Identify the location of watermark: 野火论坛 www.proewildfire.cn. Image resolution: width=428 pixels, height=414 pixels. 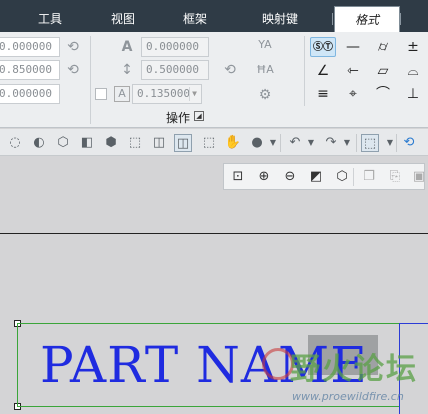
(345, 377).